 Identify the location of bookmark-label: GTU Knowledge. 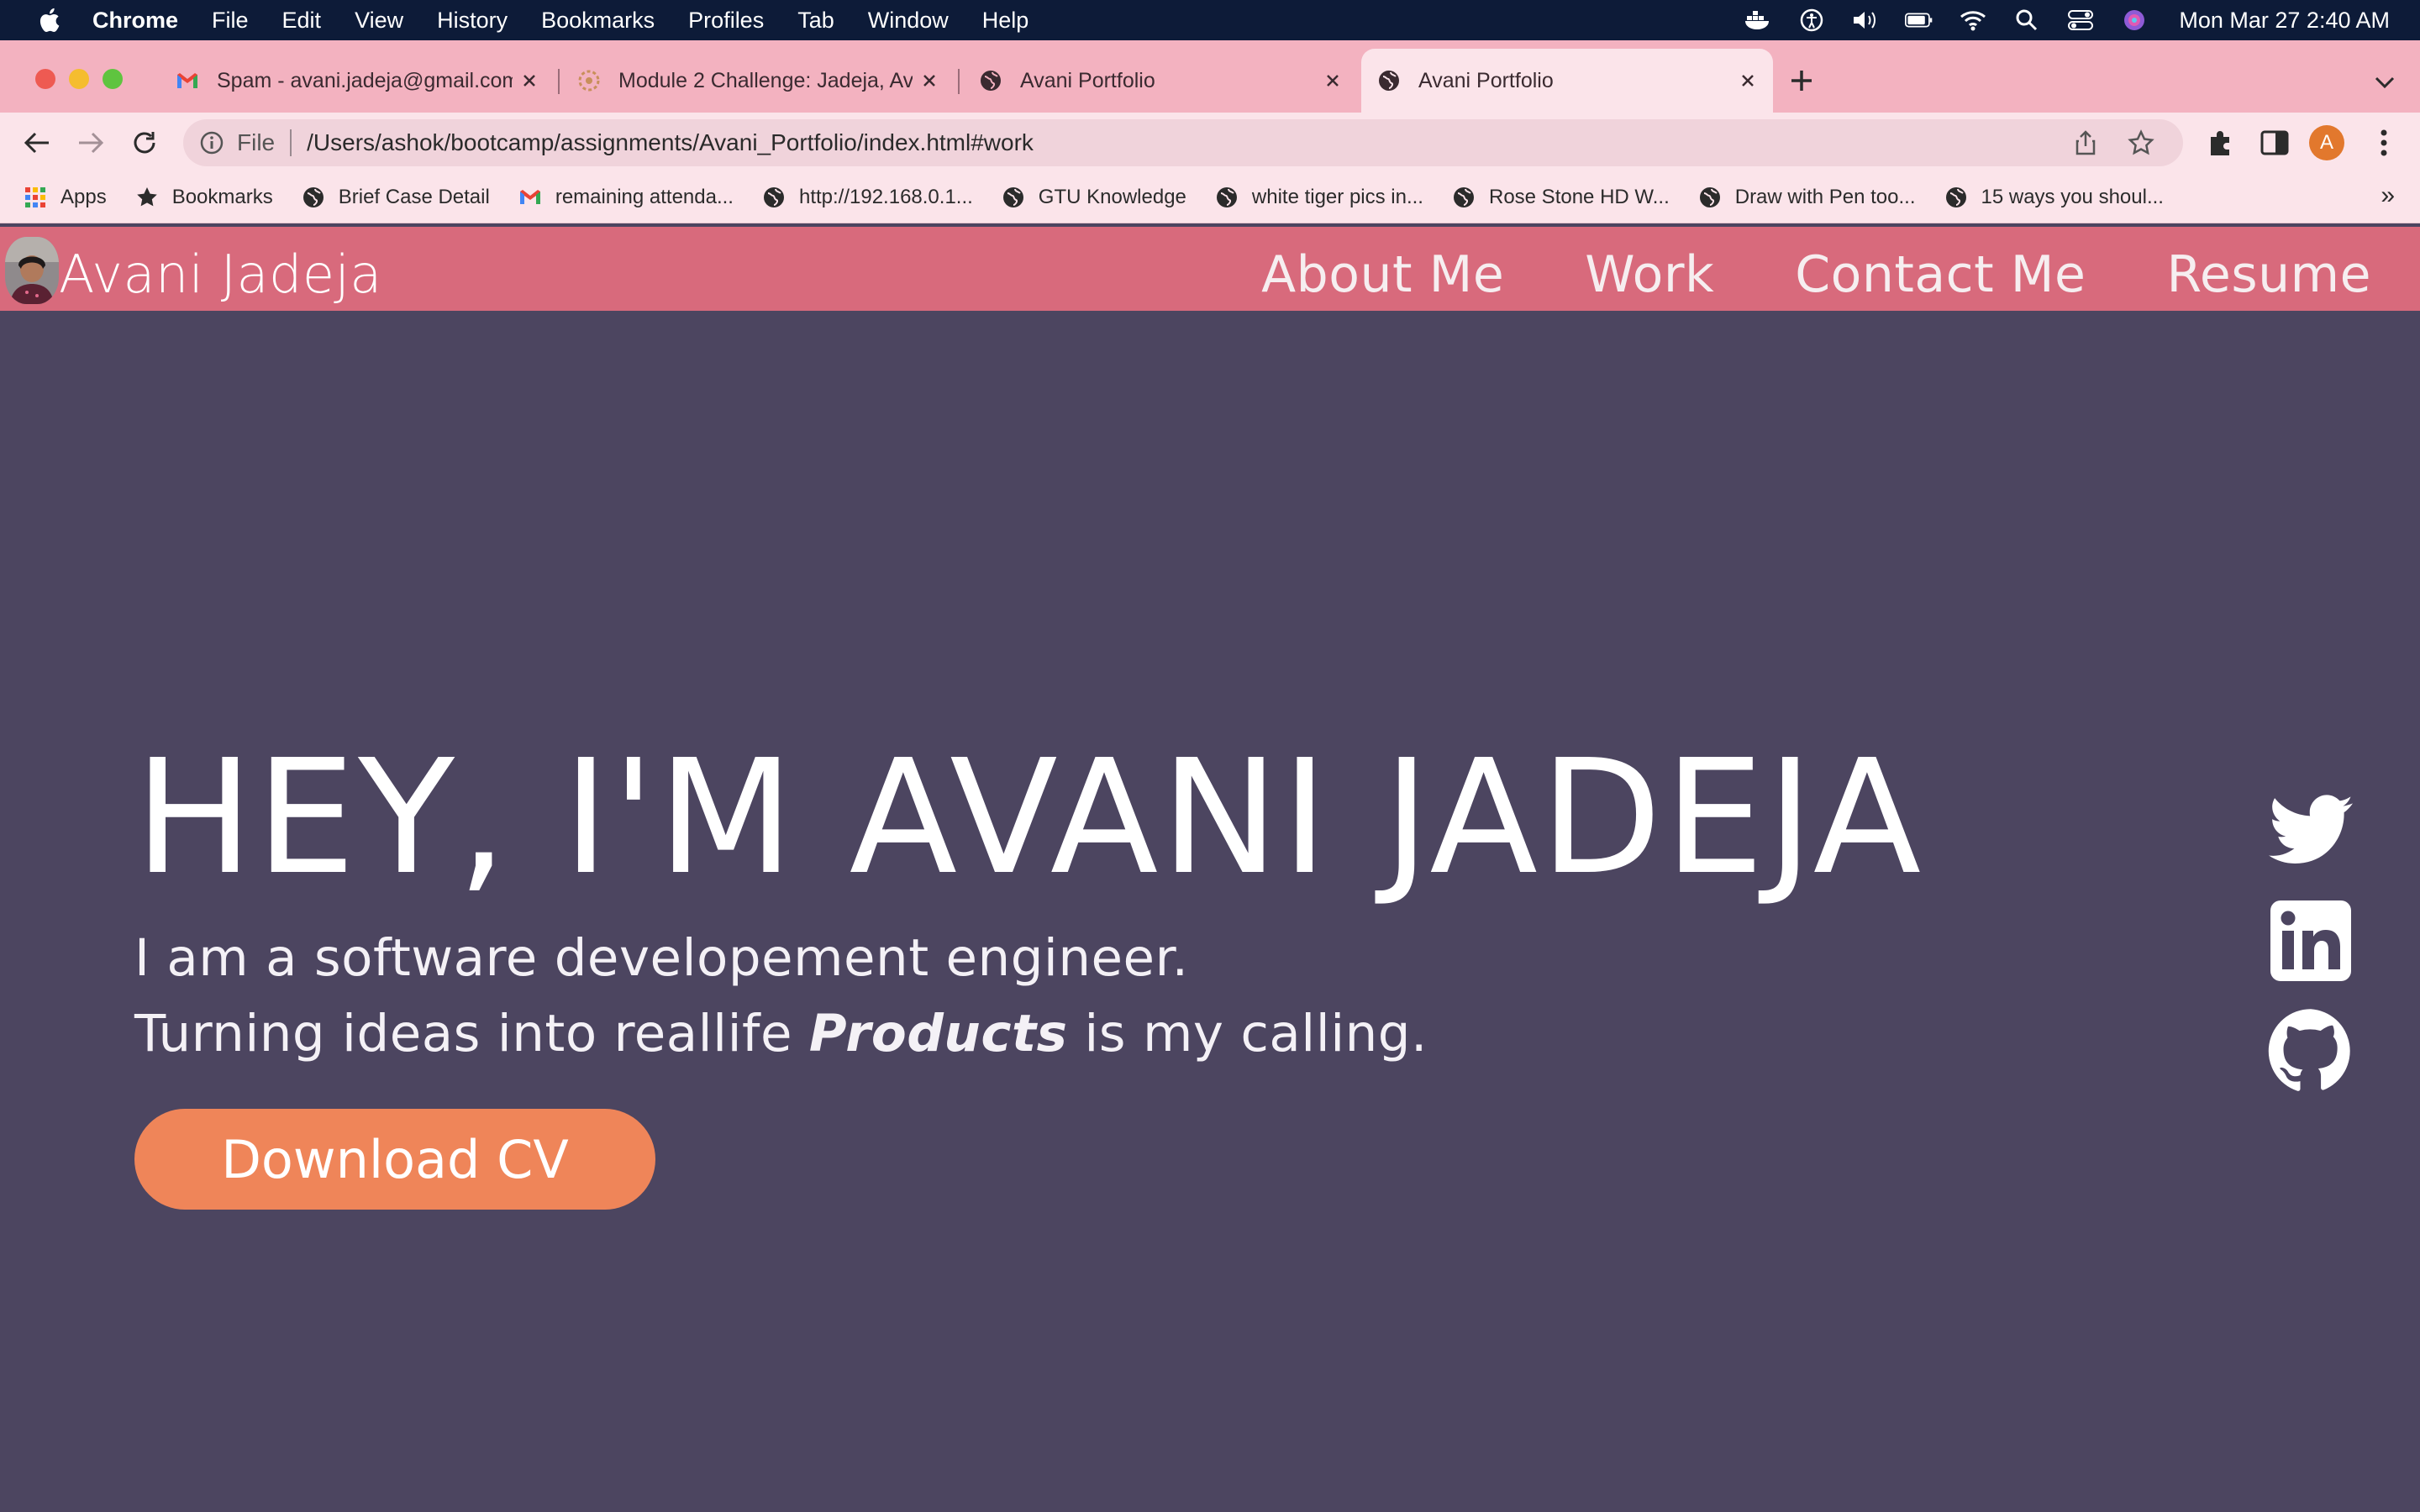
(1112, 196).